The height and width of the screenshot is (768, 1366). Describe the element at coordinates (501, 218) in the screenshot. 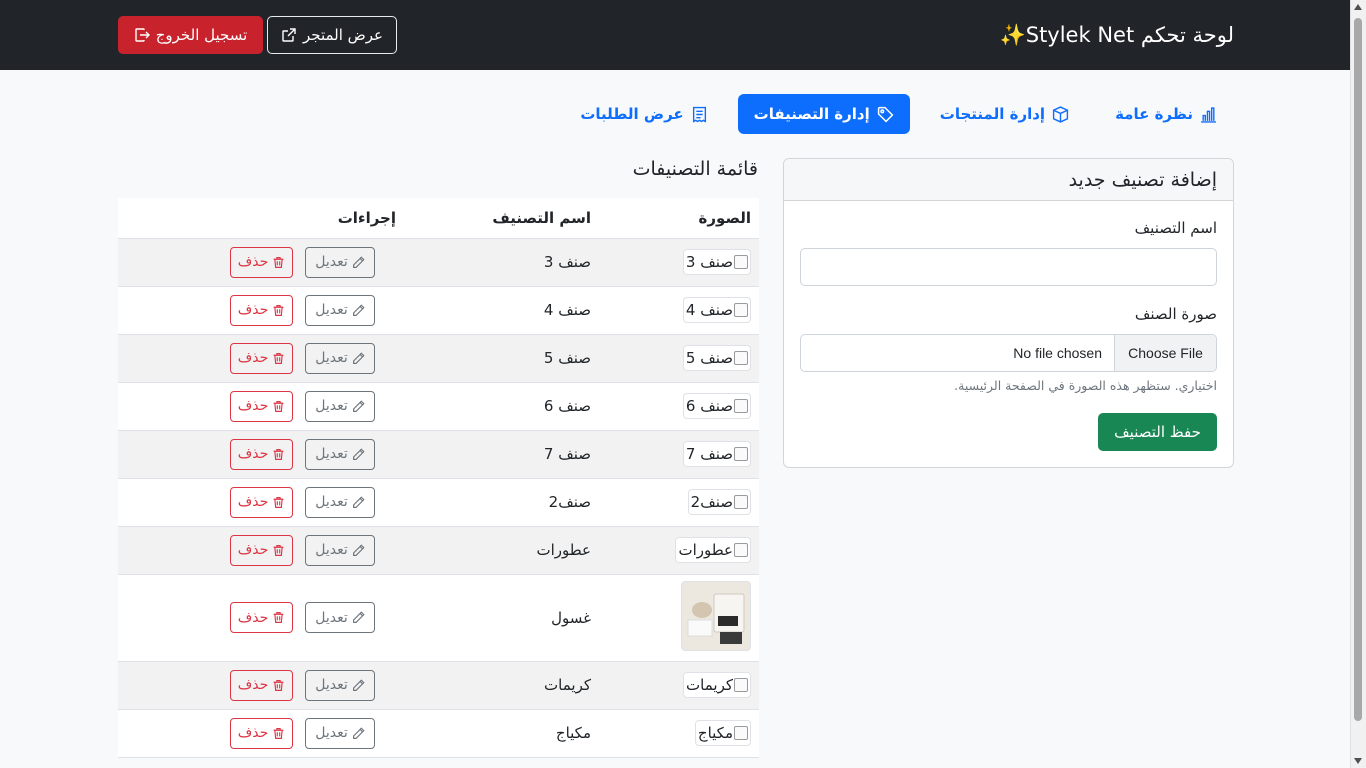

I see `column-header-name: اسم التصنيف` at that location.